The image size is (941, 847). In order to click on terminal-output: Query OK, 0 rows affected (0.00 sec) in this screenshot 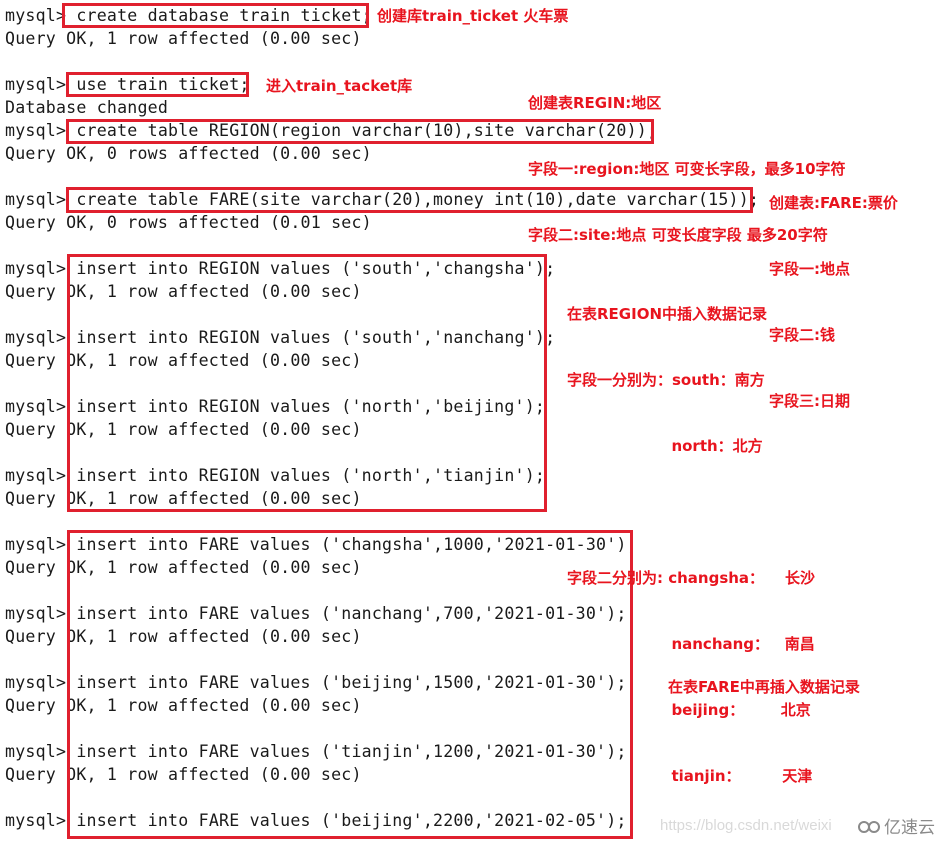, I will do `click(188, 153)`.